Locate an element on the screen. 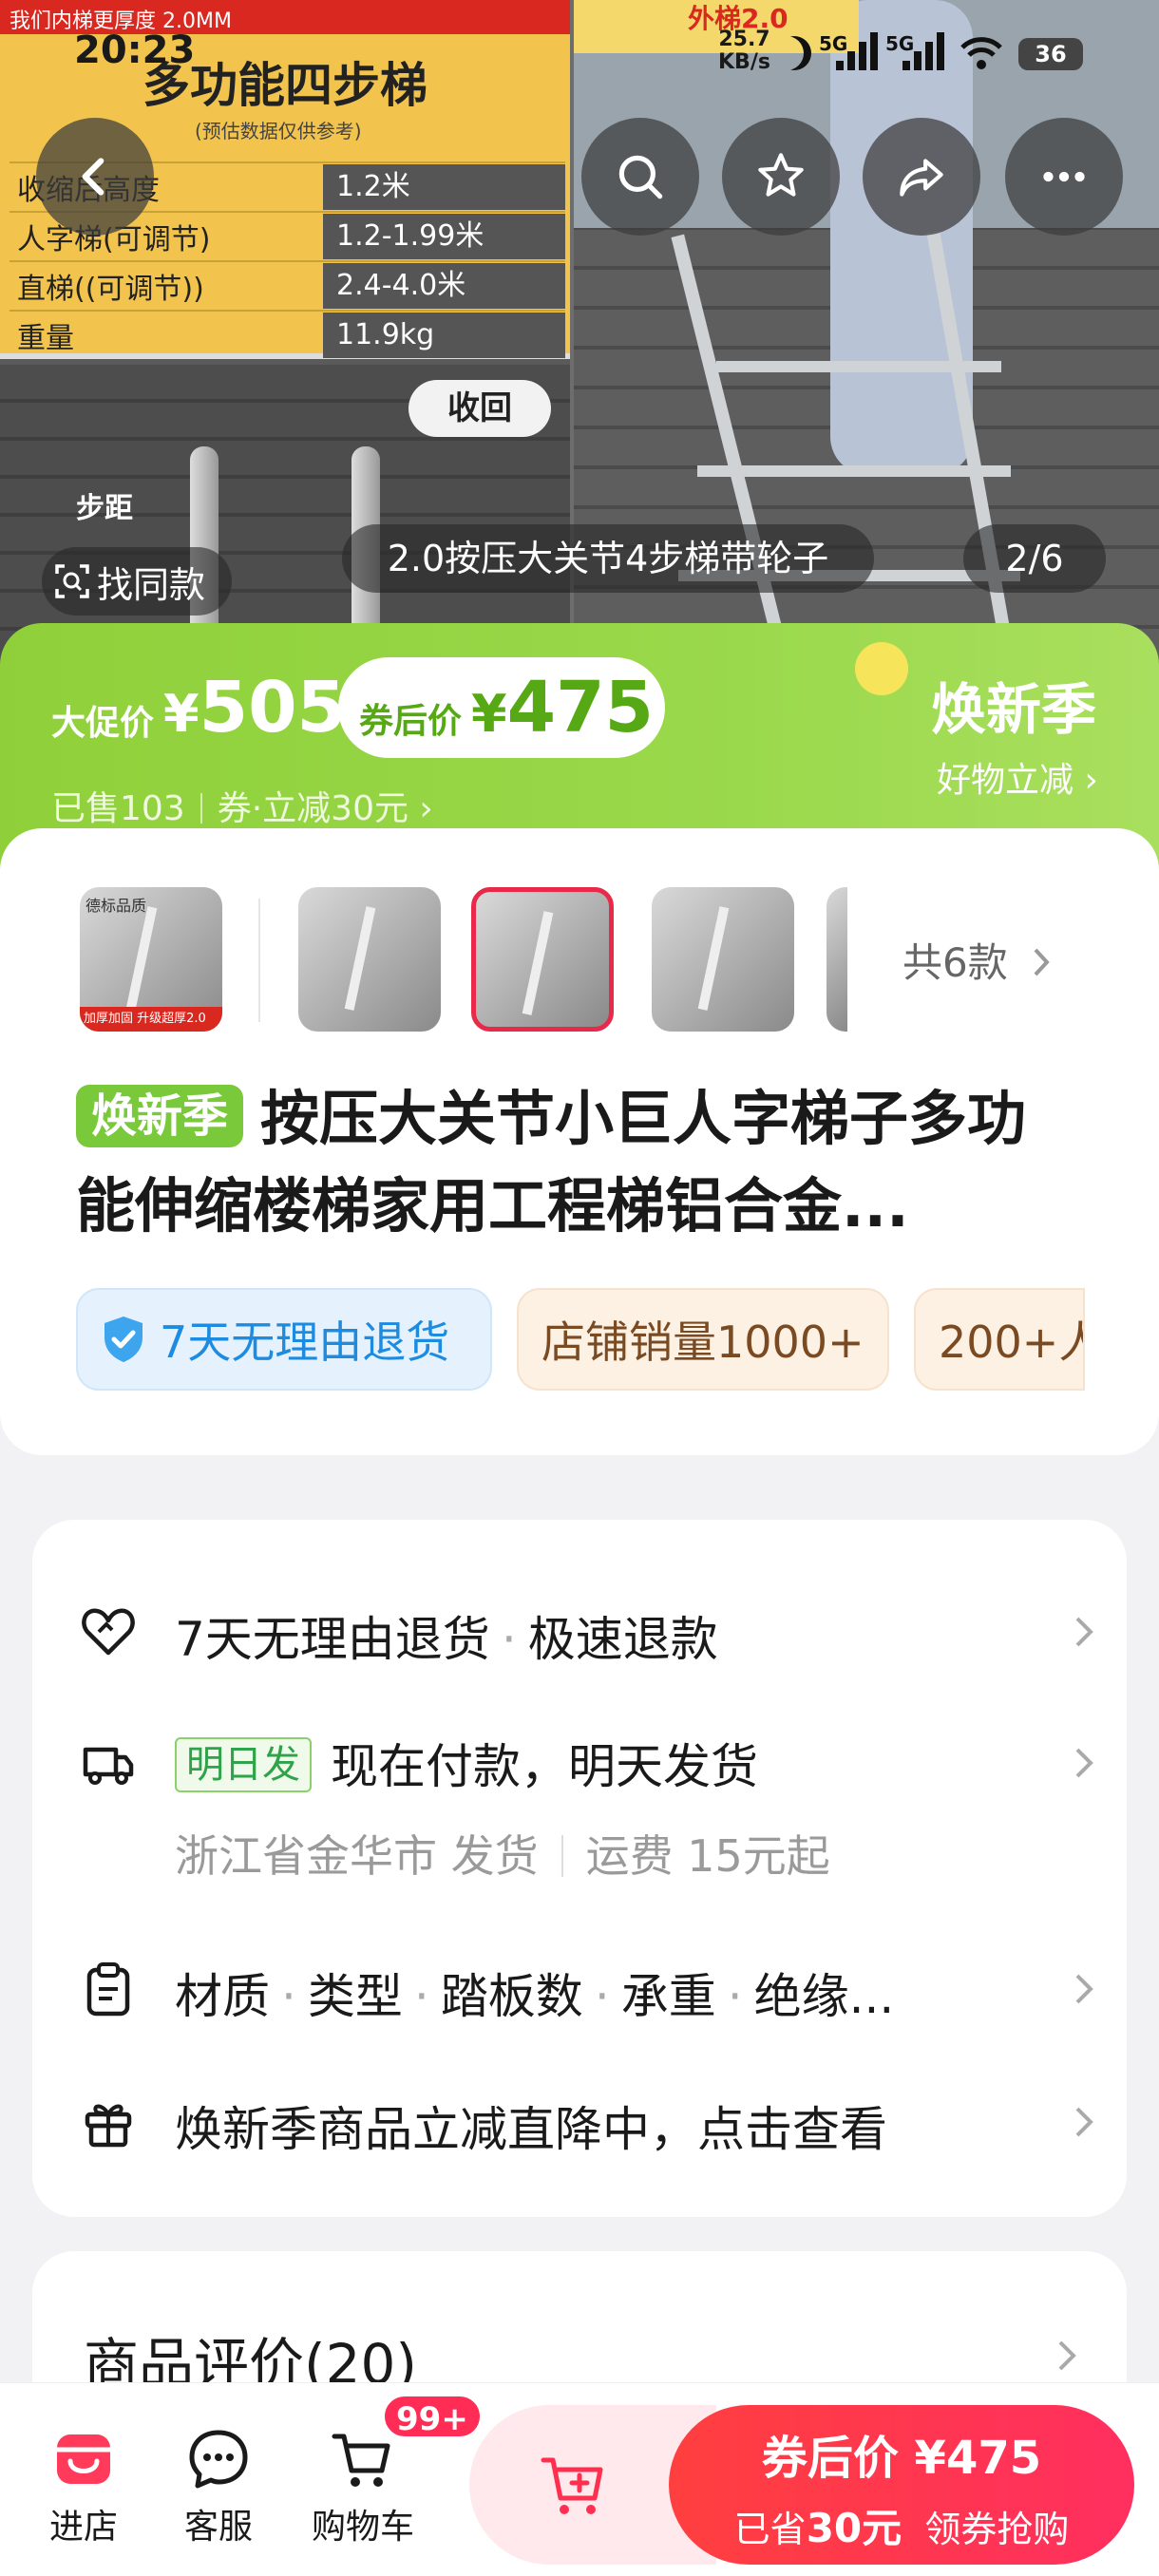 This screenshot has height=2576, width=1159. buy-saved-line: 已省30元 领券抢购 is located at coordinates (901, 2525).